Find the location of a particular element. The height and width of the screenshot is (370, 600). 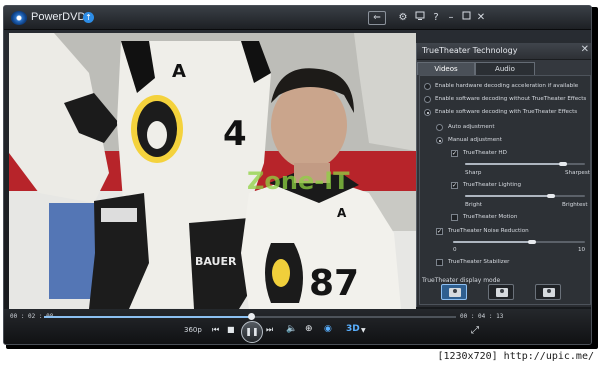

display-mode-split-button is located at coordinates (501, 292).